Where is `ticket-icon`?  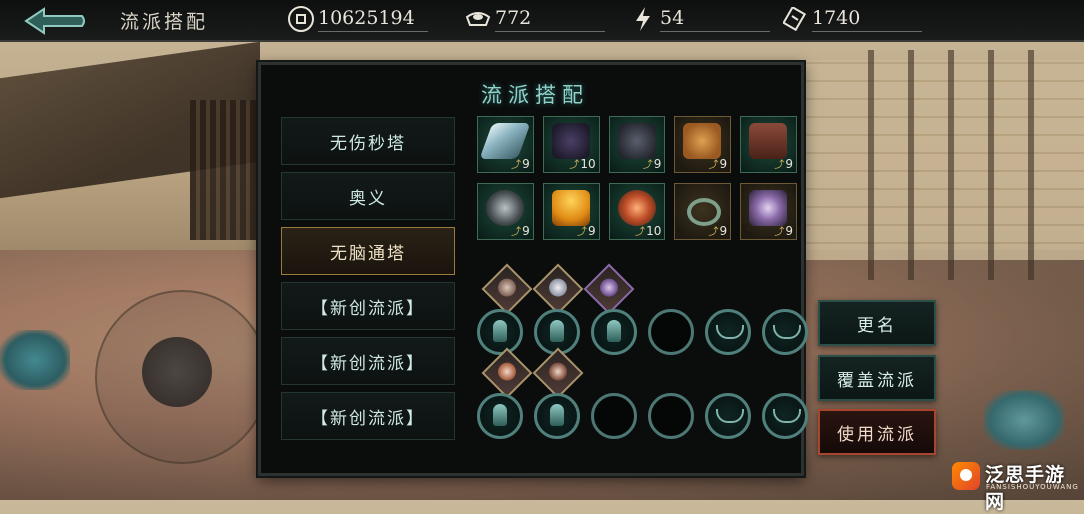 ticket-icon is located at coordinates (795, 19).